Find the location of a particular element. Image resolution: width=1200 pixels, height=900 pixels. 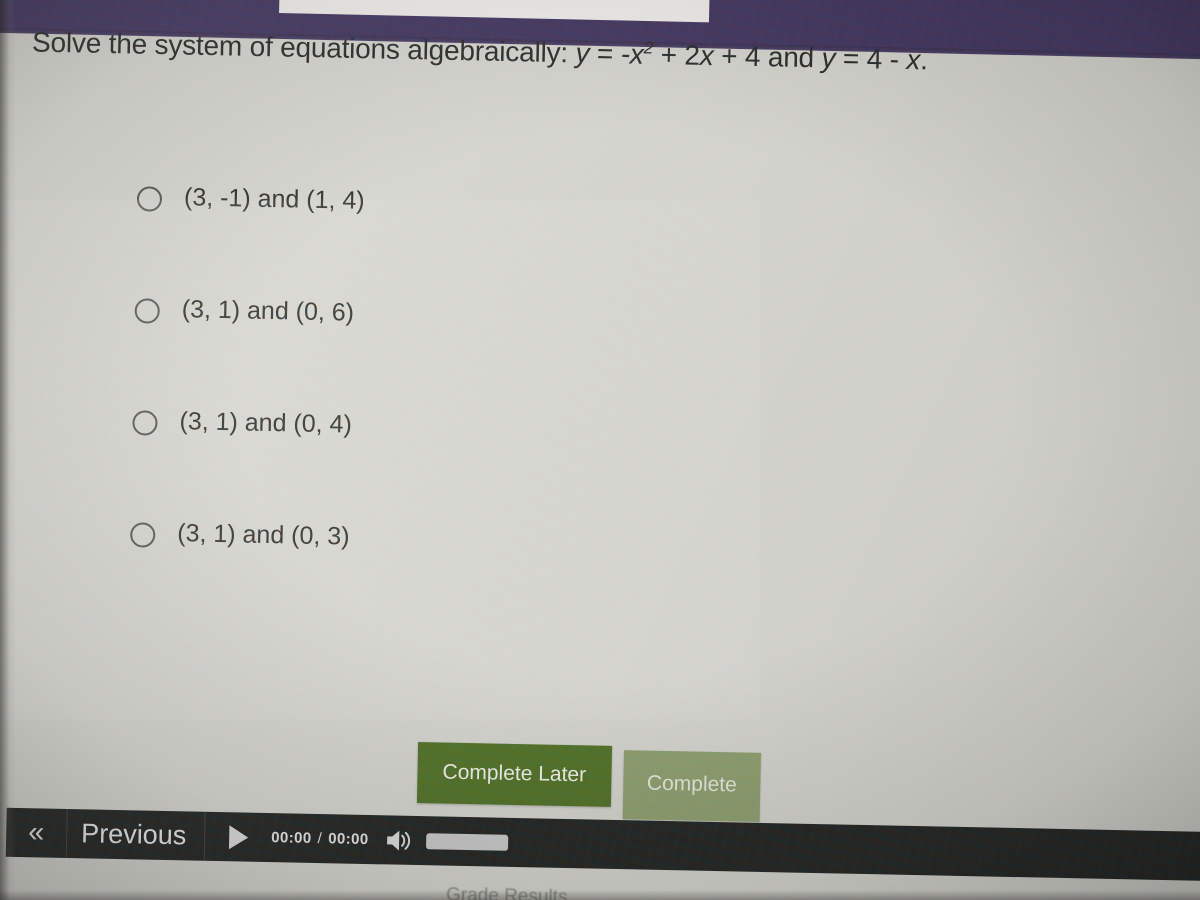

volume-slider is located at coordinates (467, 841).